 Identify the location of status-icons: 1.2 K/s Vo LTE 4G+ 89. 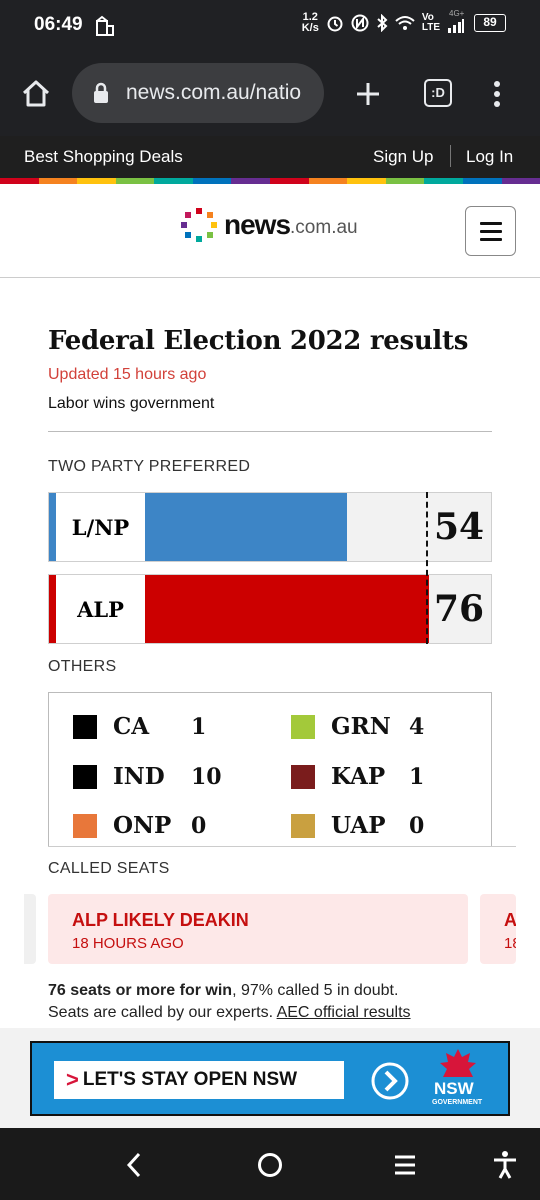
(403, 21).